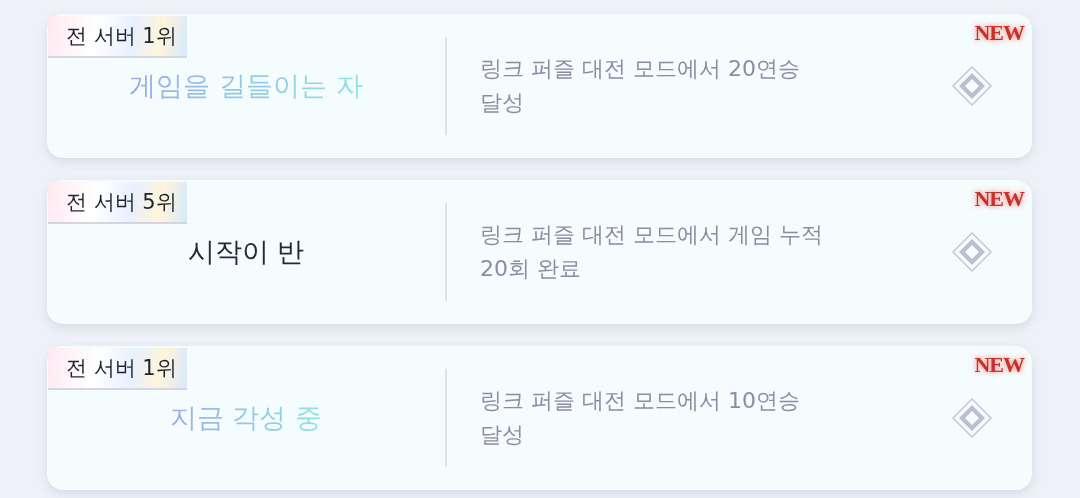 The image size is (1080, 498). Describe the element at coordinates (246, 252) in the screenshot. I see `achievement-title: 시작이 반` at that location.